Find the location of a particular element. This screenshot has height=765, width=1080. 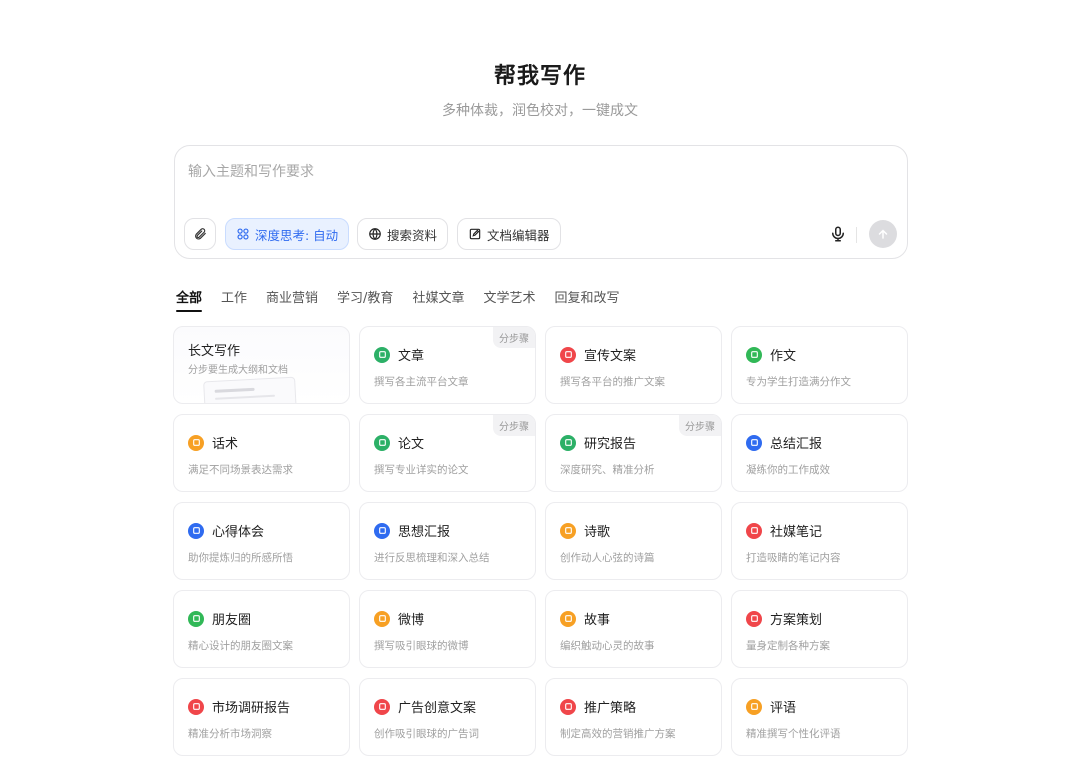

template-card: 评语精准撰写个性化评语 is located at coordinates (819, 717).